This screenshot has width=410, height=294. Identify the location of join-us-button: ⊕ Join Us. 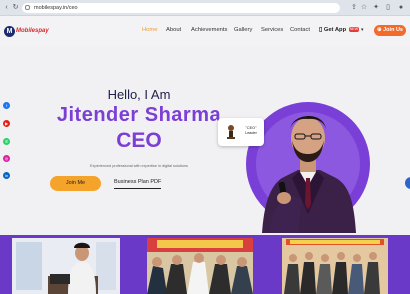
(390, 30).